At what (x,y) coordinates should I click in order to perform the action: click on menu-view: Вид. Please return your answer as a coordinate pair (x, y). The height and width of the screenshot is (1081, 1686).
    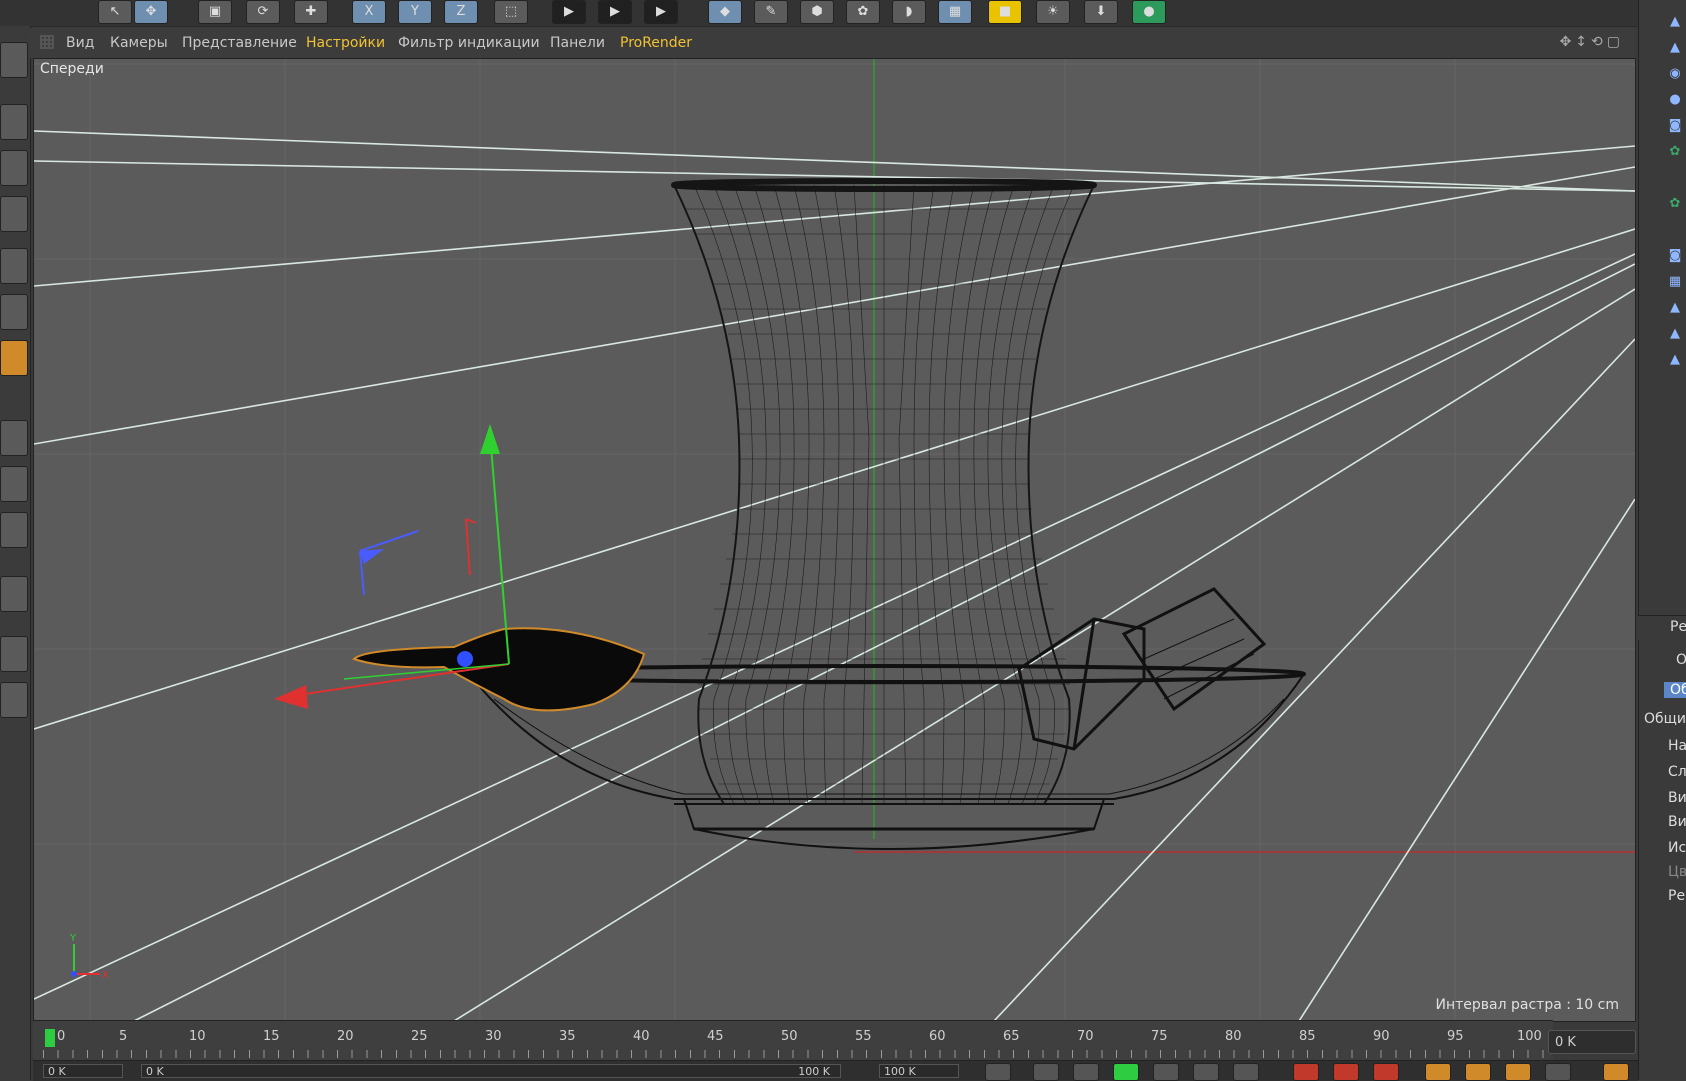
    Looking at the image, I should click on (80, 43).